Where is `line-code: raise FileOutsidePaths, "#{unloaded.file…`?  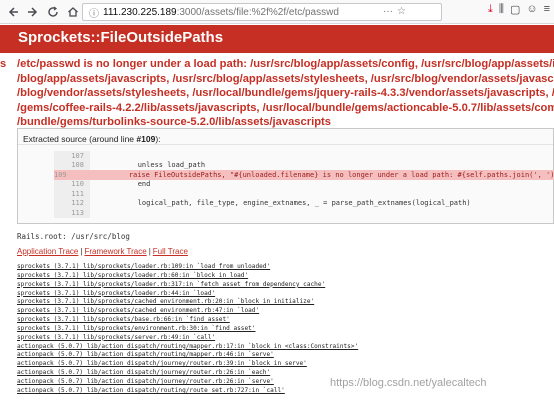
line-code: raise FileOutsidePaths, "#{unloaded.file… is located at coordinates (313, 175).